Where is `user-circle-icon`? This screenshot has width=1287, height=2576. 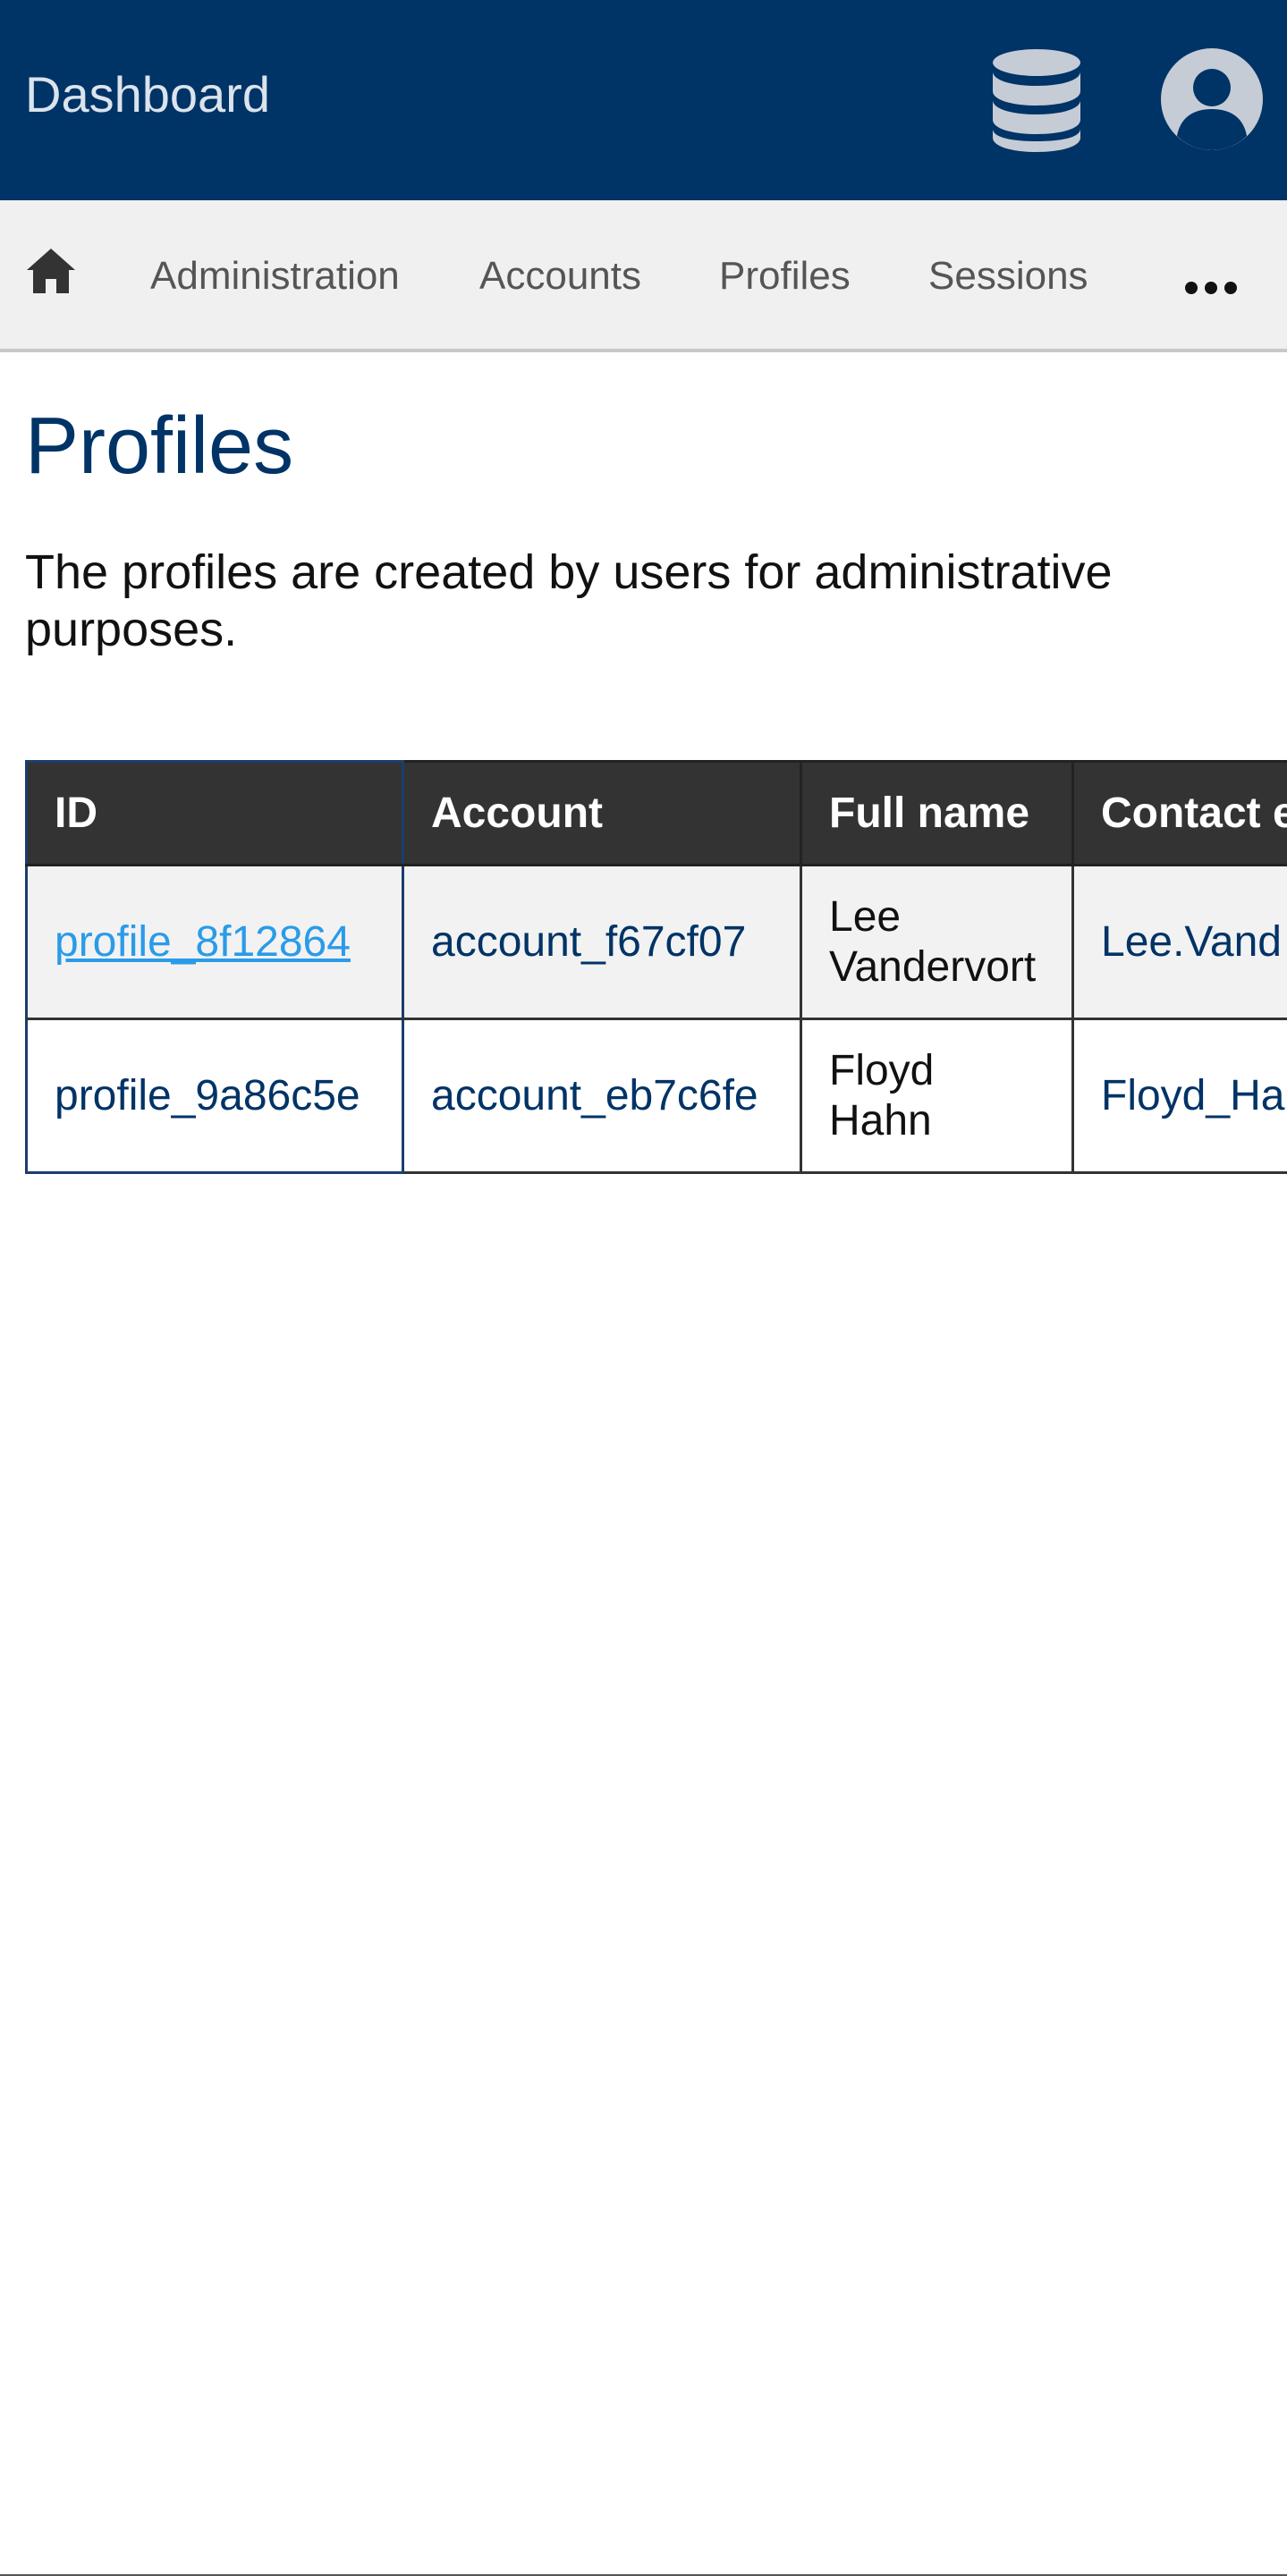 user-circle-icon is located at coordinates (1212, 99).